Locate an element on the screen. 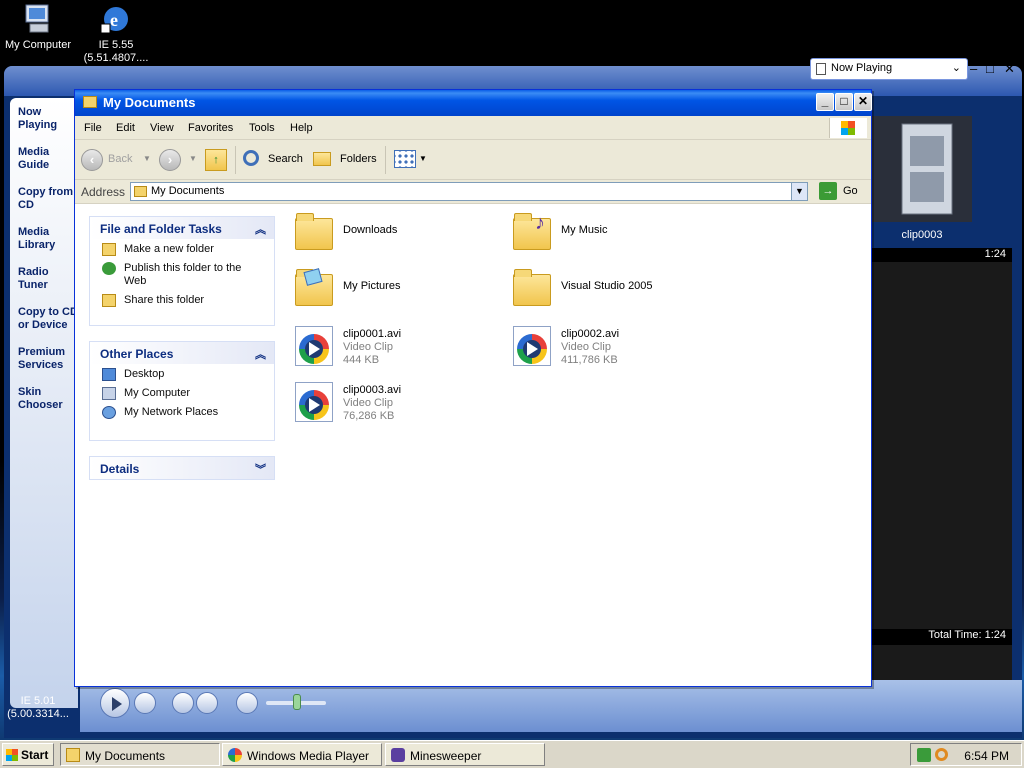  desktop-icon is located at coordinates (109, 374).